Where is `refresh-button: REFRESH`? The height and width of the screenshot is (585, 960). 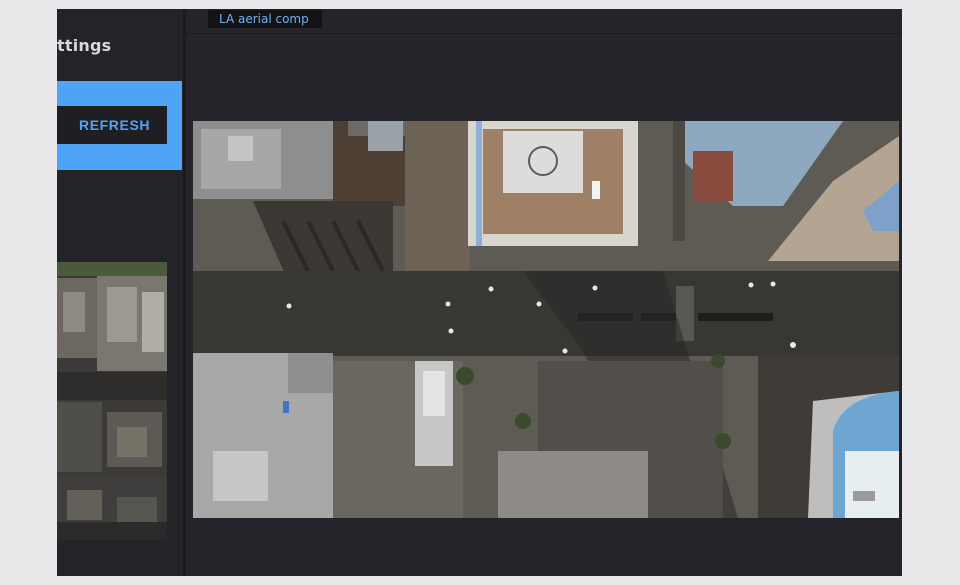
refresh-button: REFRESH is located at coordinates (112, 125).